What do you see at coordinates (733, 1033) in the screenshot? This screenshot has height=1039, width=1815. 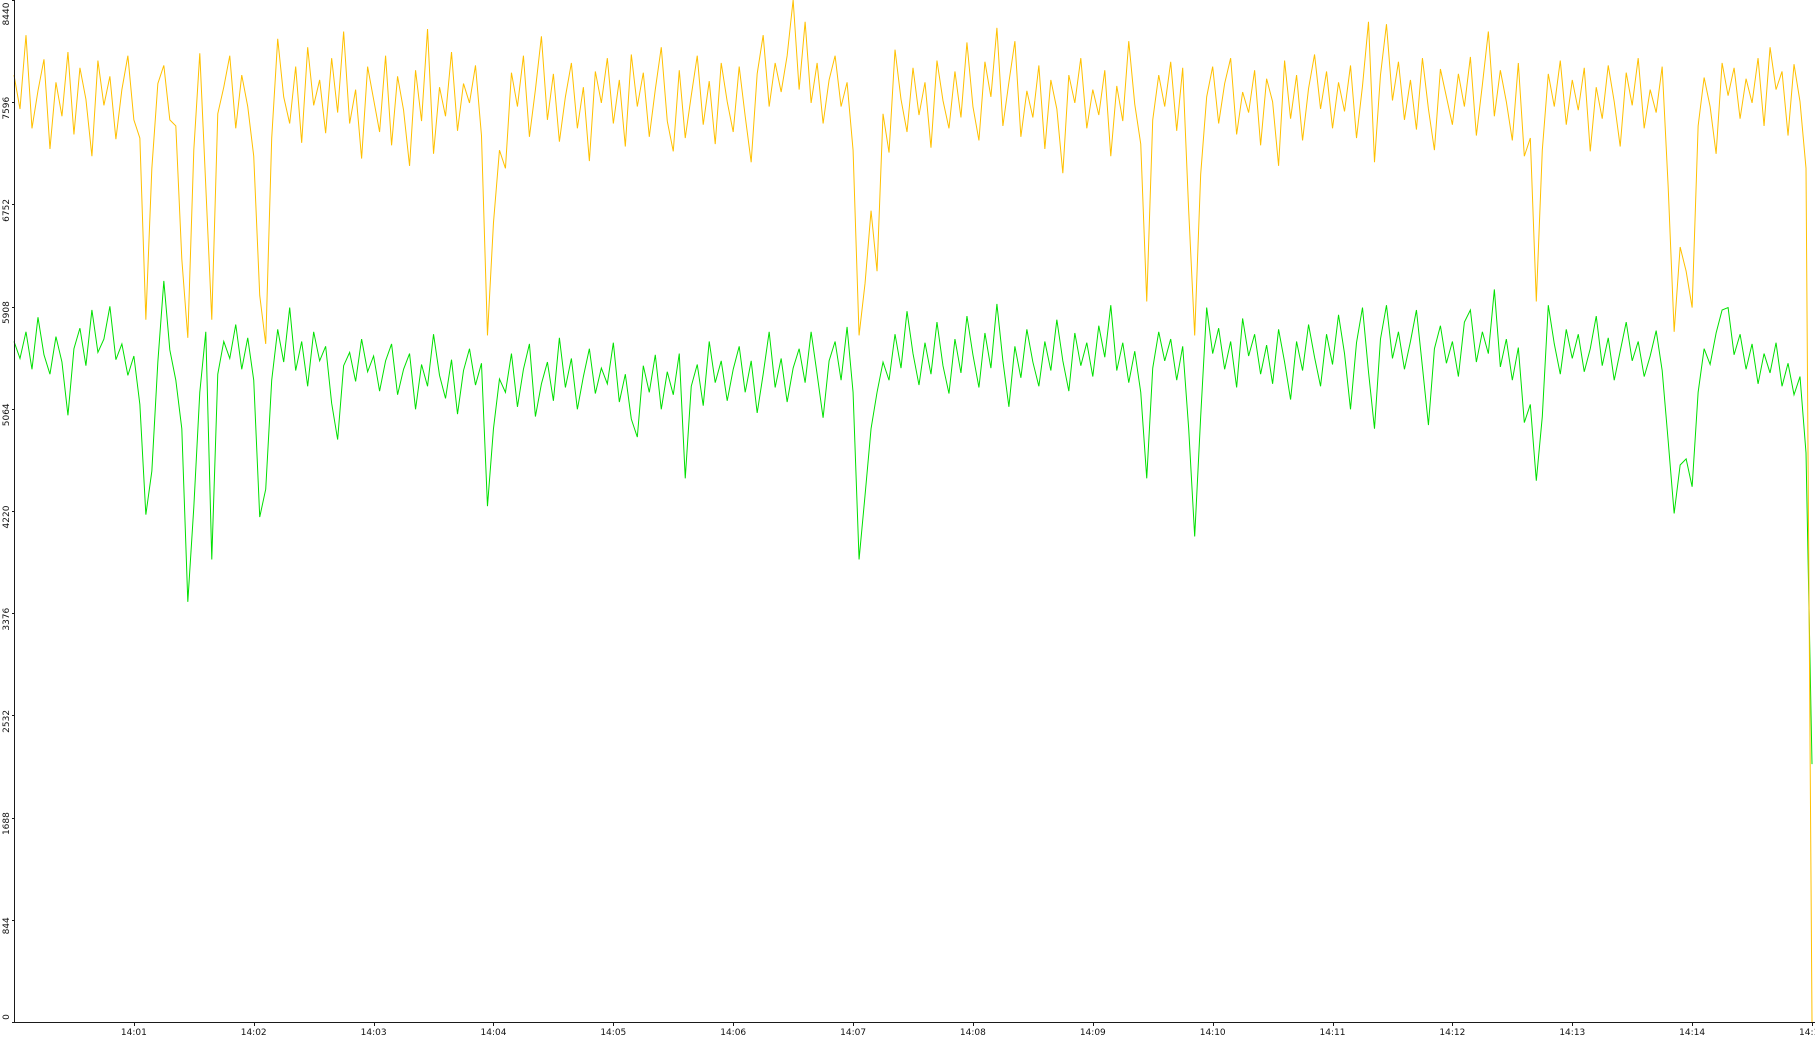 I see `x-tick-label: 14:06` at bounding box center [733, 1033].